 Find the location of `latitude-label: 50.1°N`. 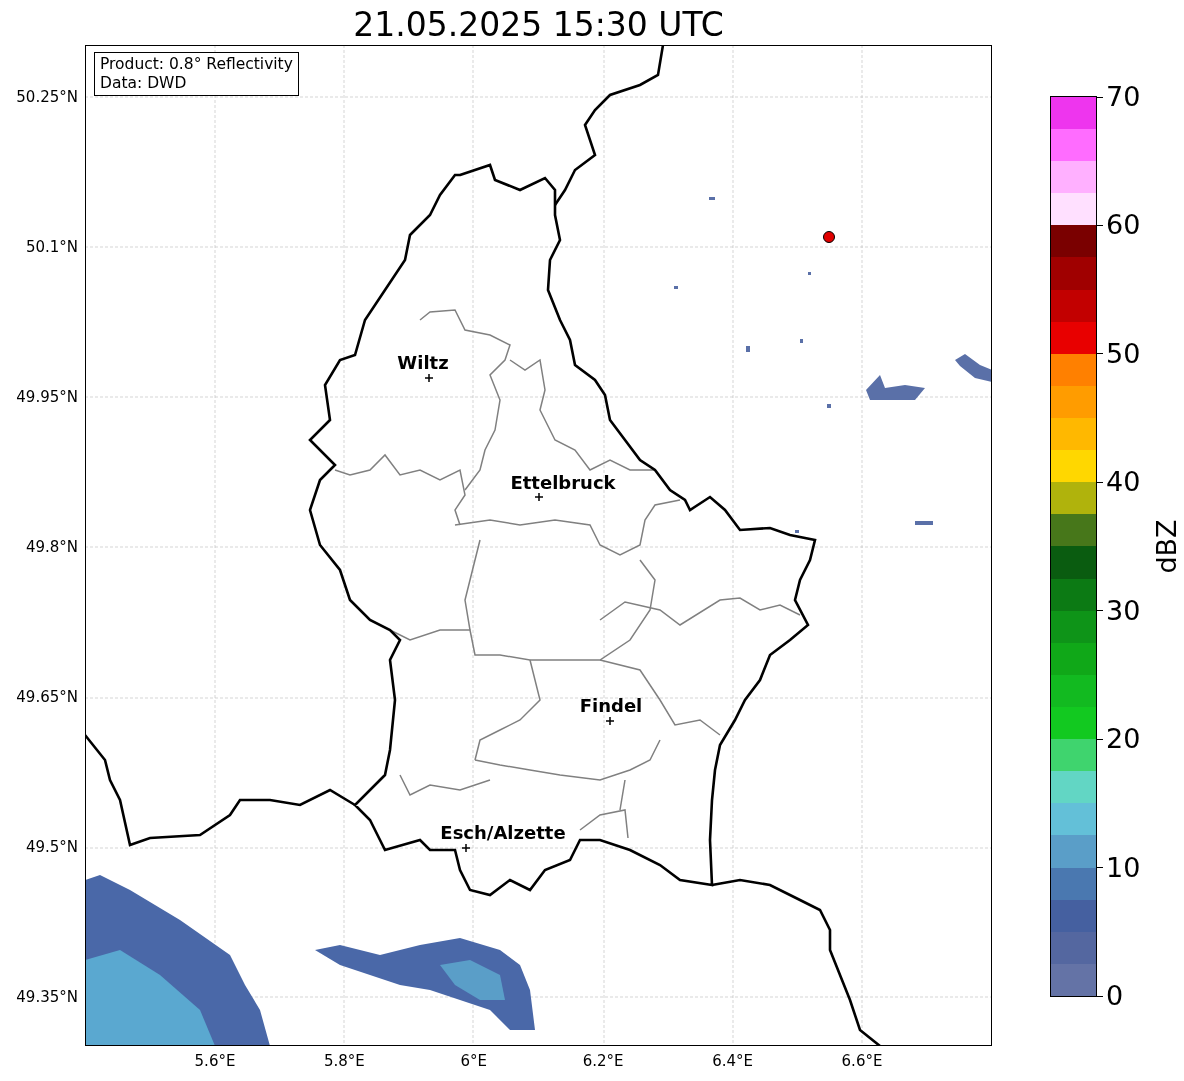

latitude-label: 50.1°N is located at coordinates (51, 247).